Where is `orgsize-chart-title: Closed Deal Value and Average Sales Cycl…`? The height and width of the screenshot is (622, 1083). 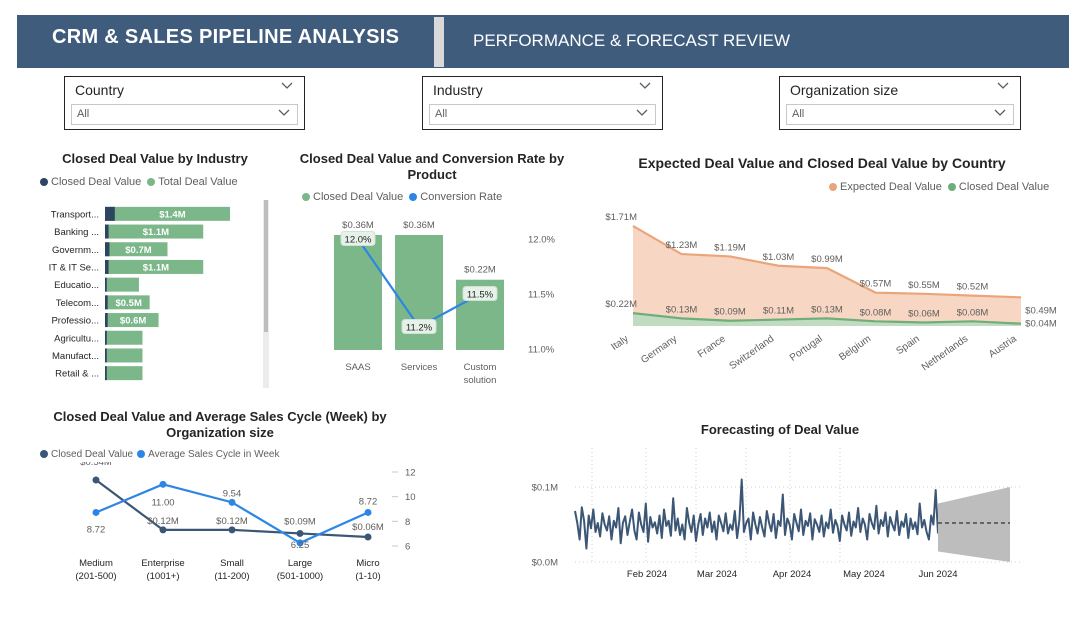
orgsize-chart-title: Closed Deal Value and Average Sales Cycl… is located at coordinates (220, 424).